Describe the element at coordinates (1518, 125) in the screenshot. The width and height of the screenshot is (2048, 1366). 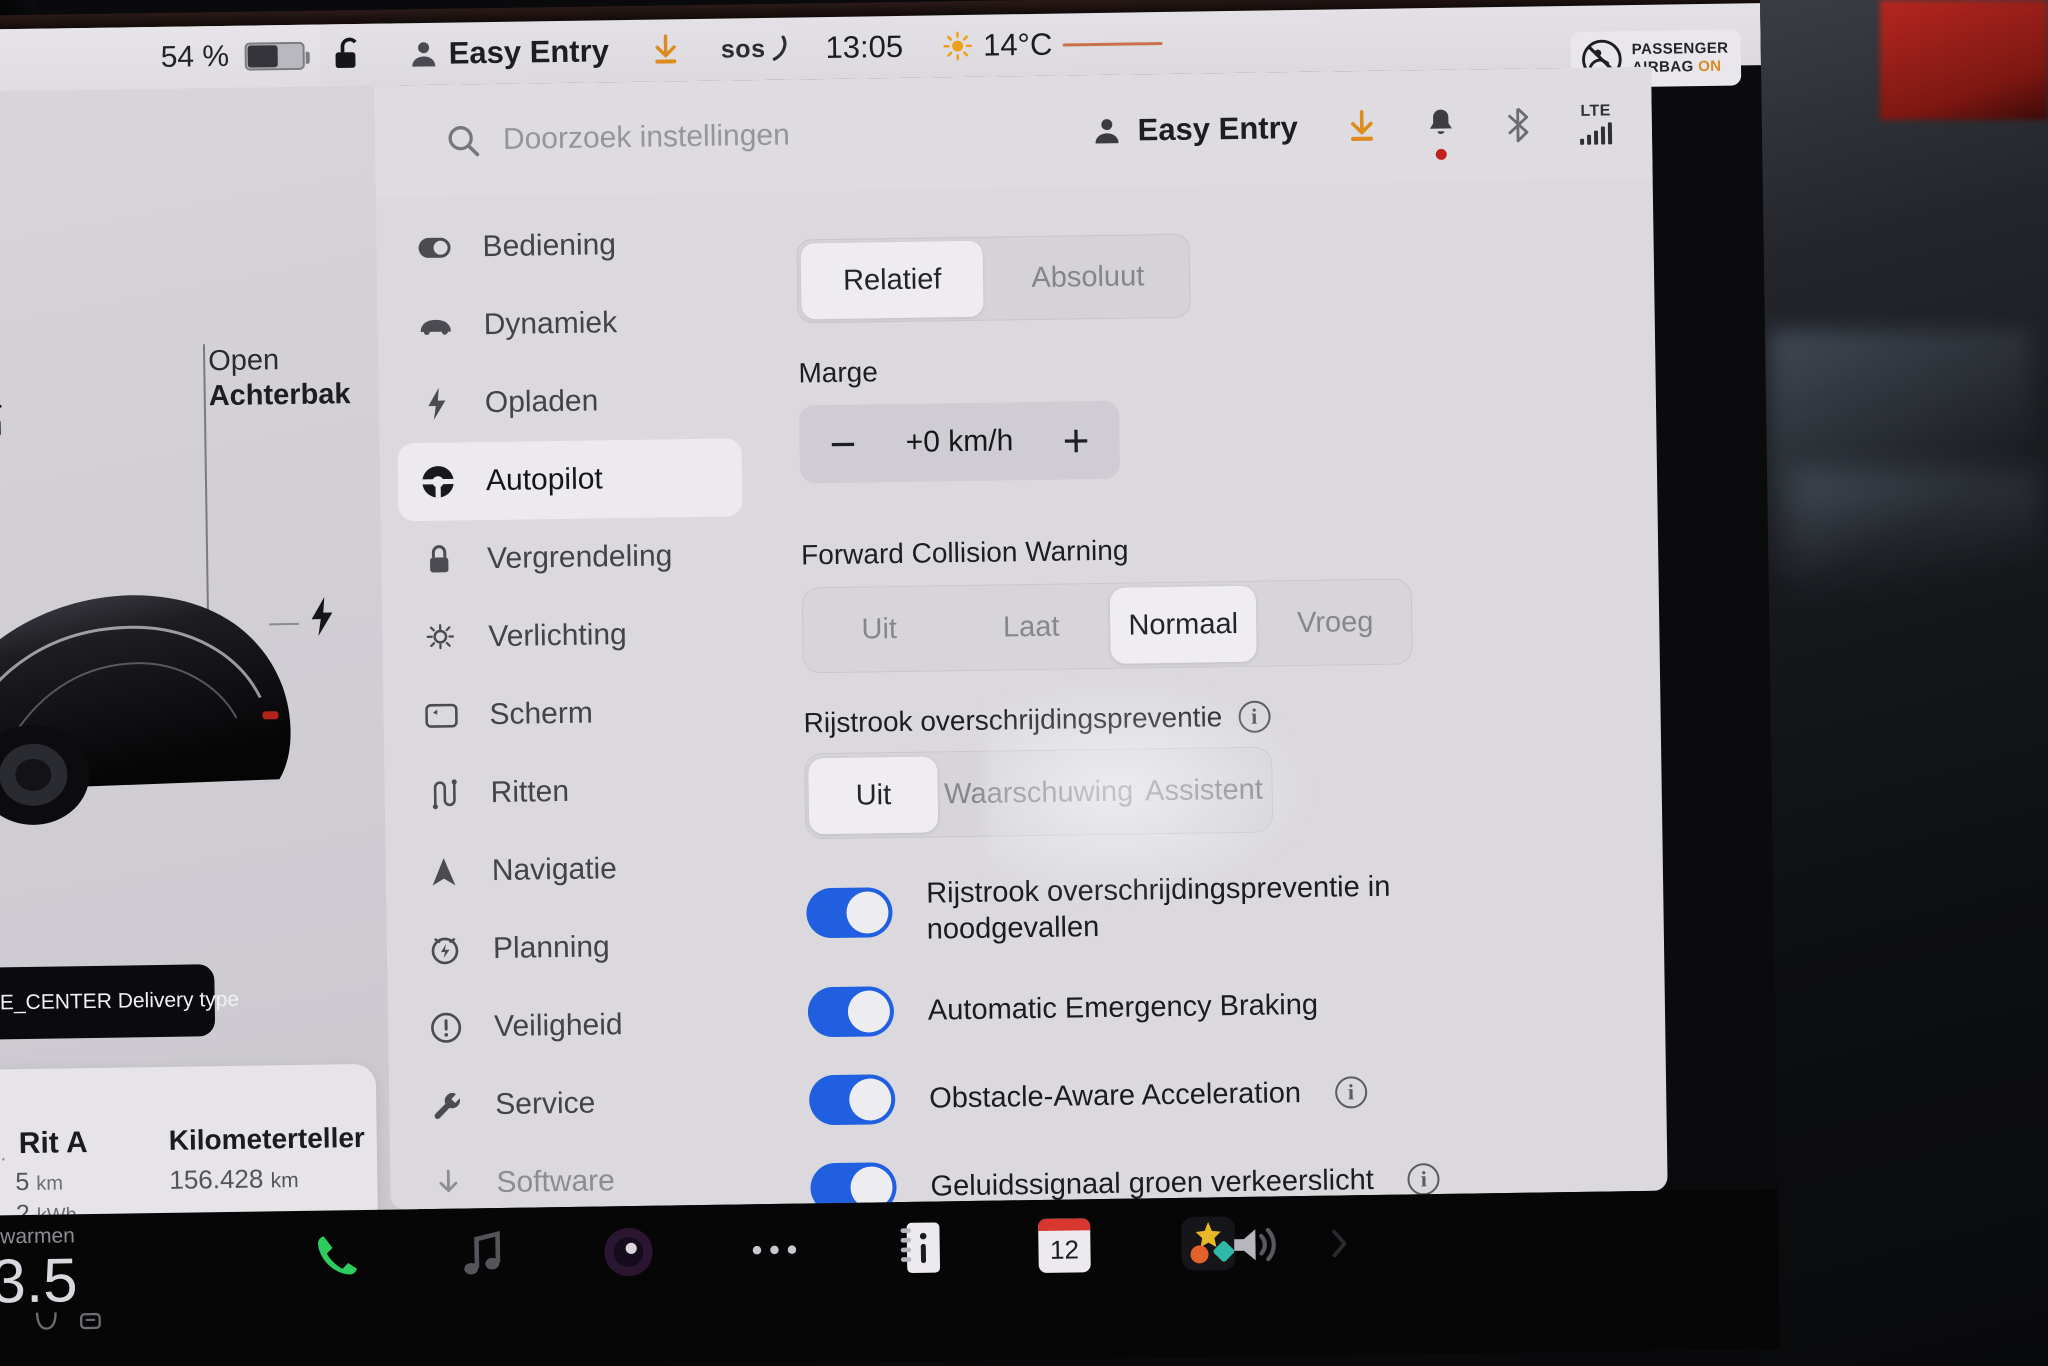
I see `bluetooth-icon` at that location.